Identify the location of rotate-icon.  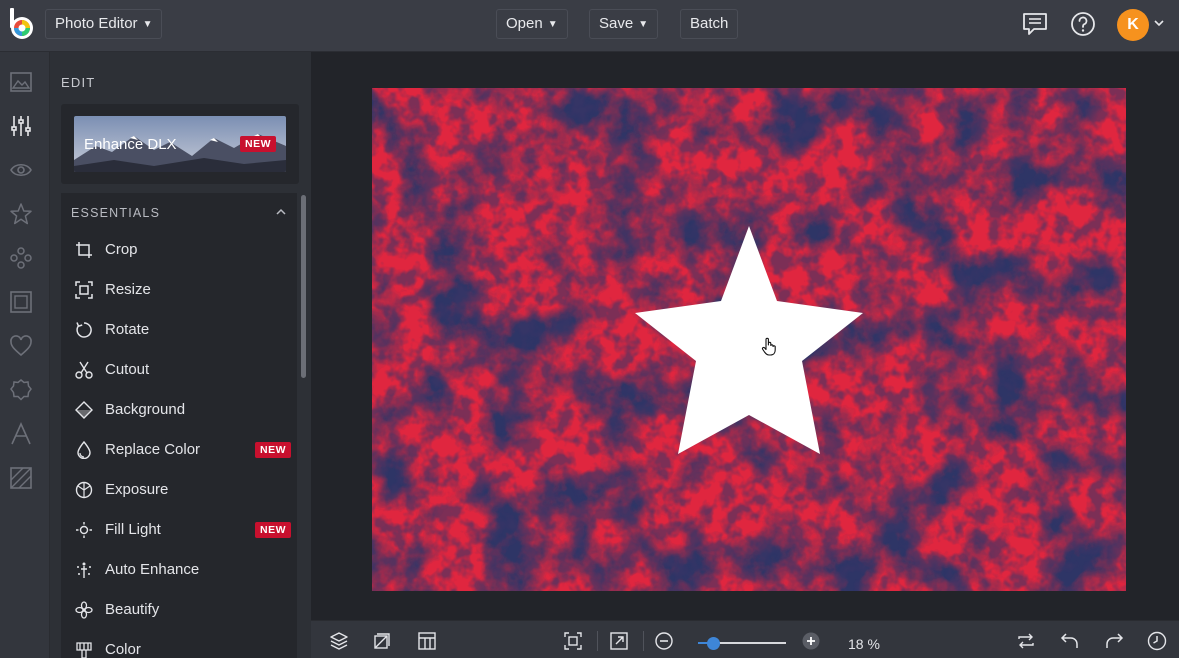
(84, 330).